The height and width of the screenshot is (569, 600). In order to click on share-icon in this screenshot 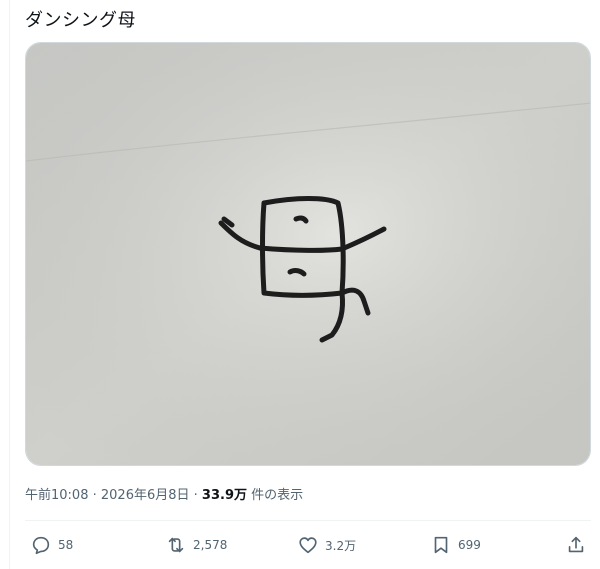, I will do `click(576, 545)`.